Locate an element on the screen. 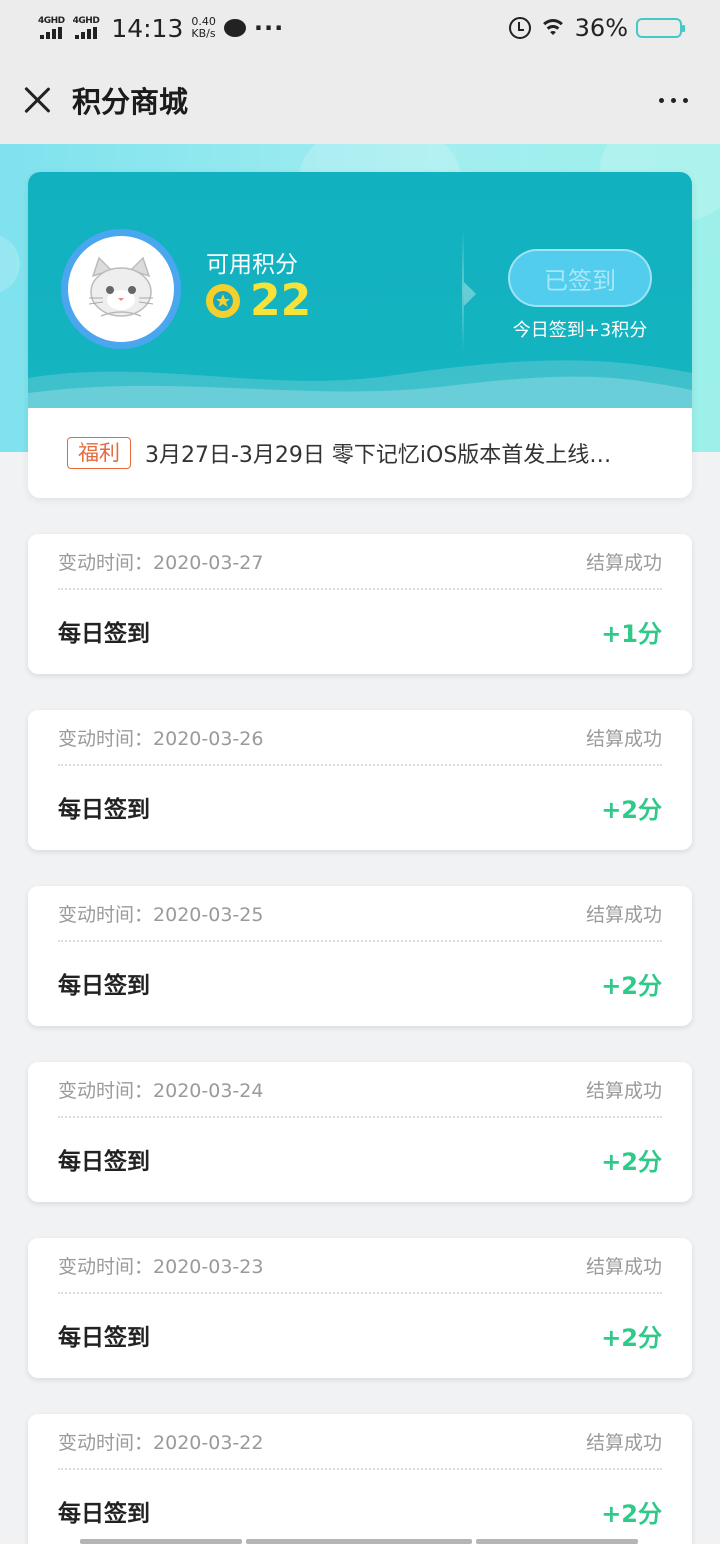 The width and height of the screenshot is (720, 1544). close-icon is located at coordinates (37, 100).